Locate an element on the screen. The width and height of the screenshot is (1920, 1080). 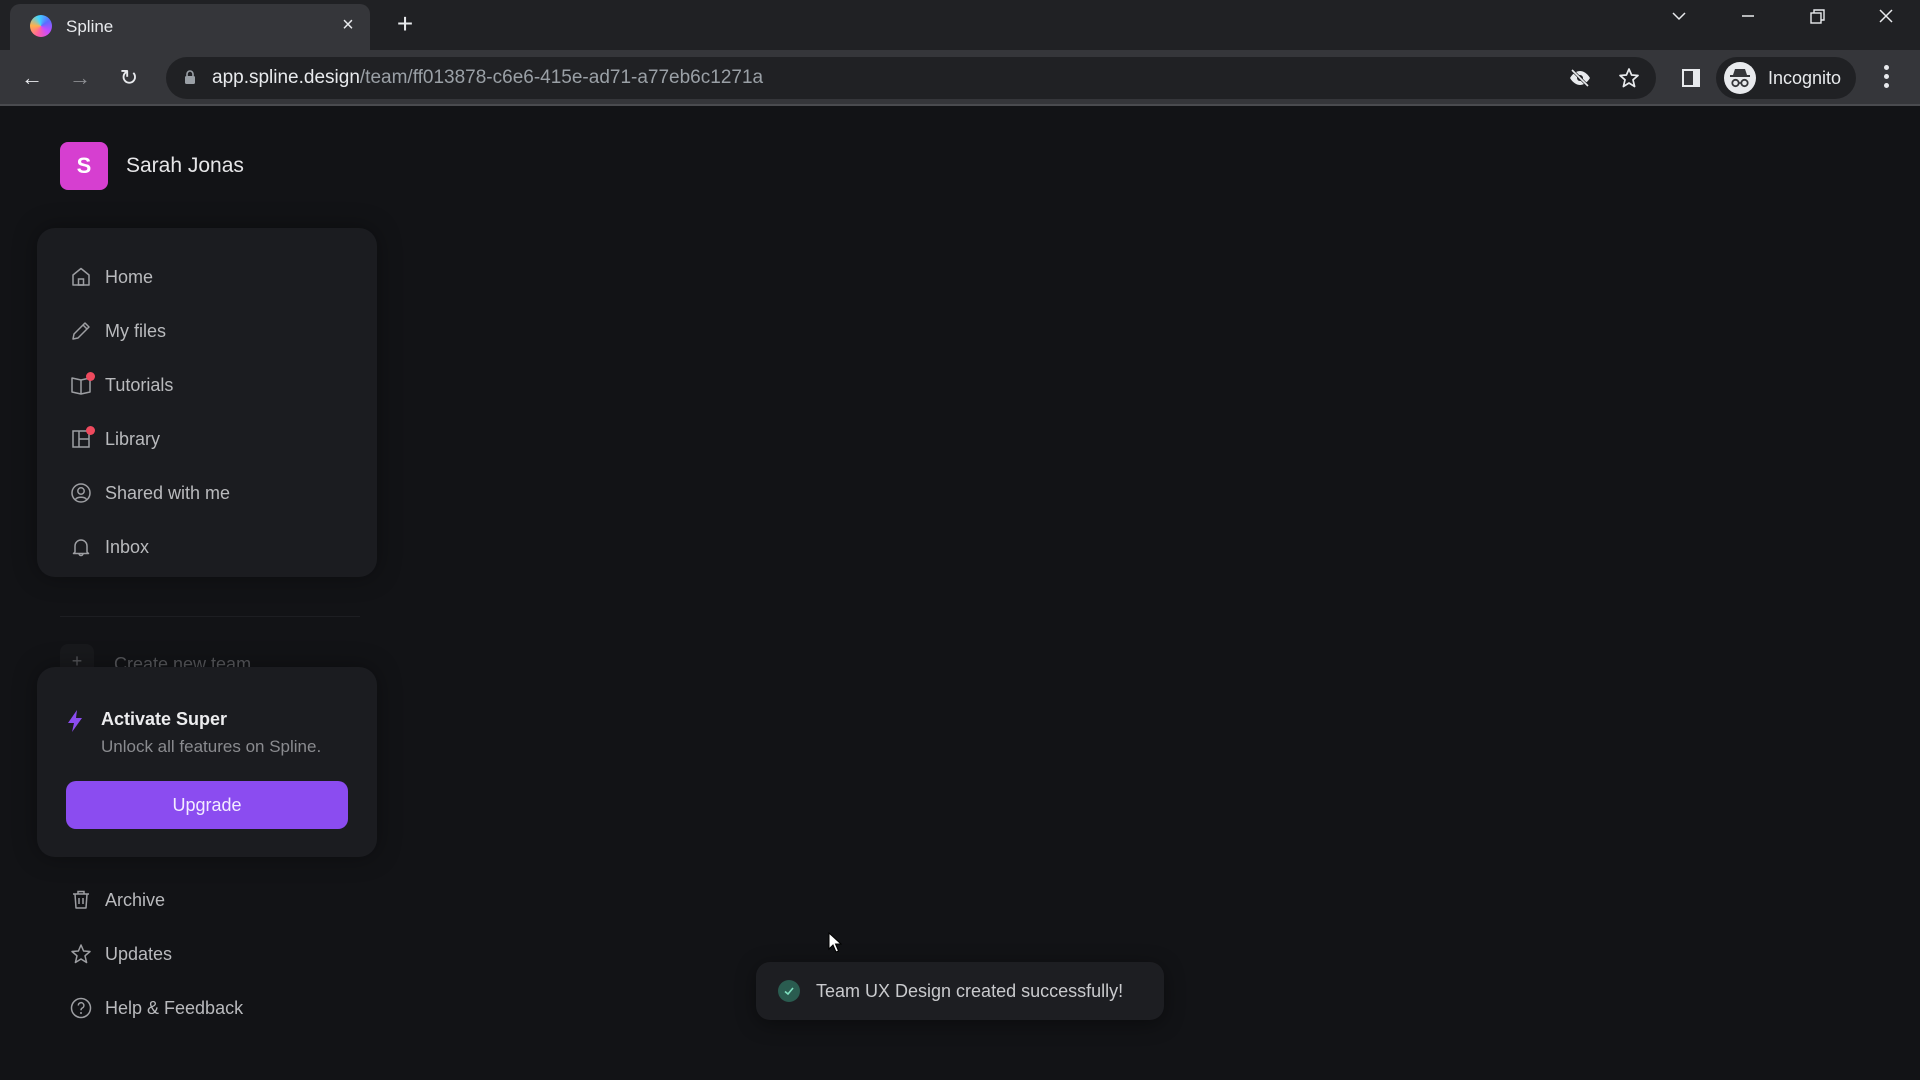
browser-tab: Spline × is located at coordinates (190, 27).